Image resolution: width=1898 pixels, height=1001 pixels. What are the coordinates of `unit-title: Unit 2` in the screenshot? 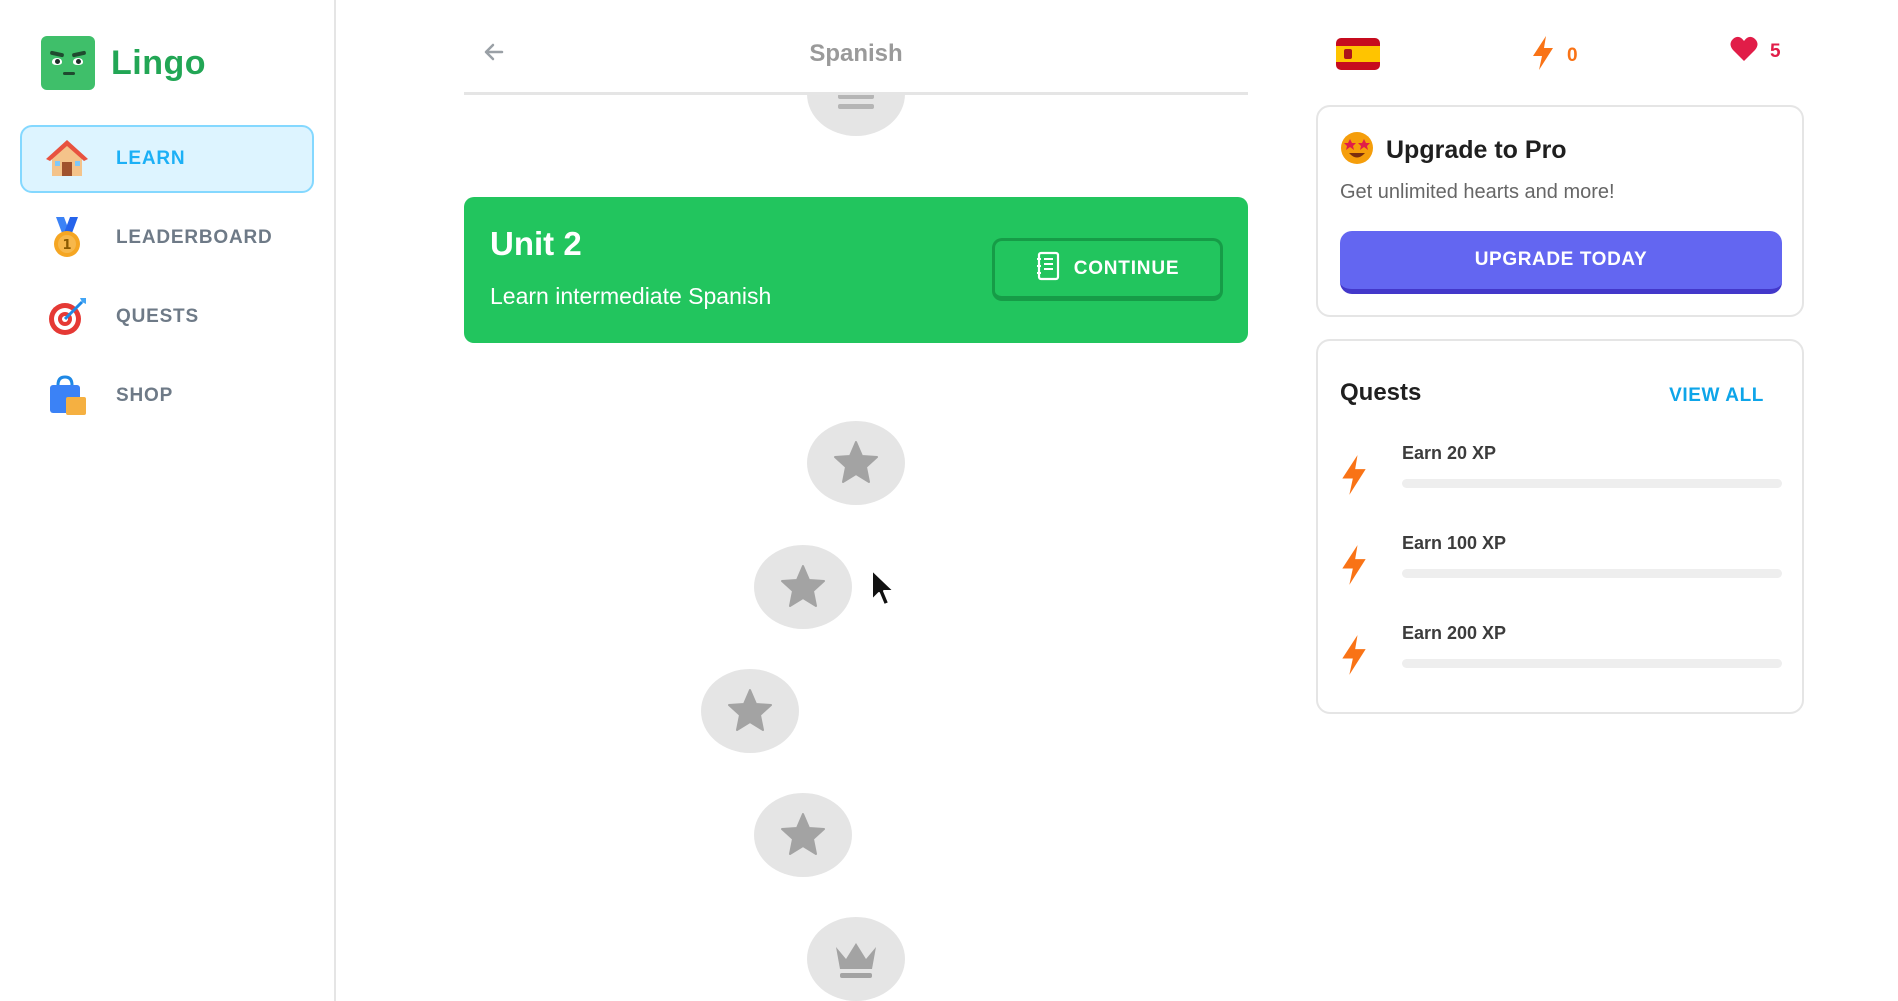 It's located at (536, 243).